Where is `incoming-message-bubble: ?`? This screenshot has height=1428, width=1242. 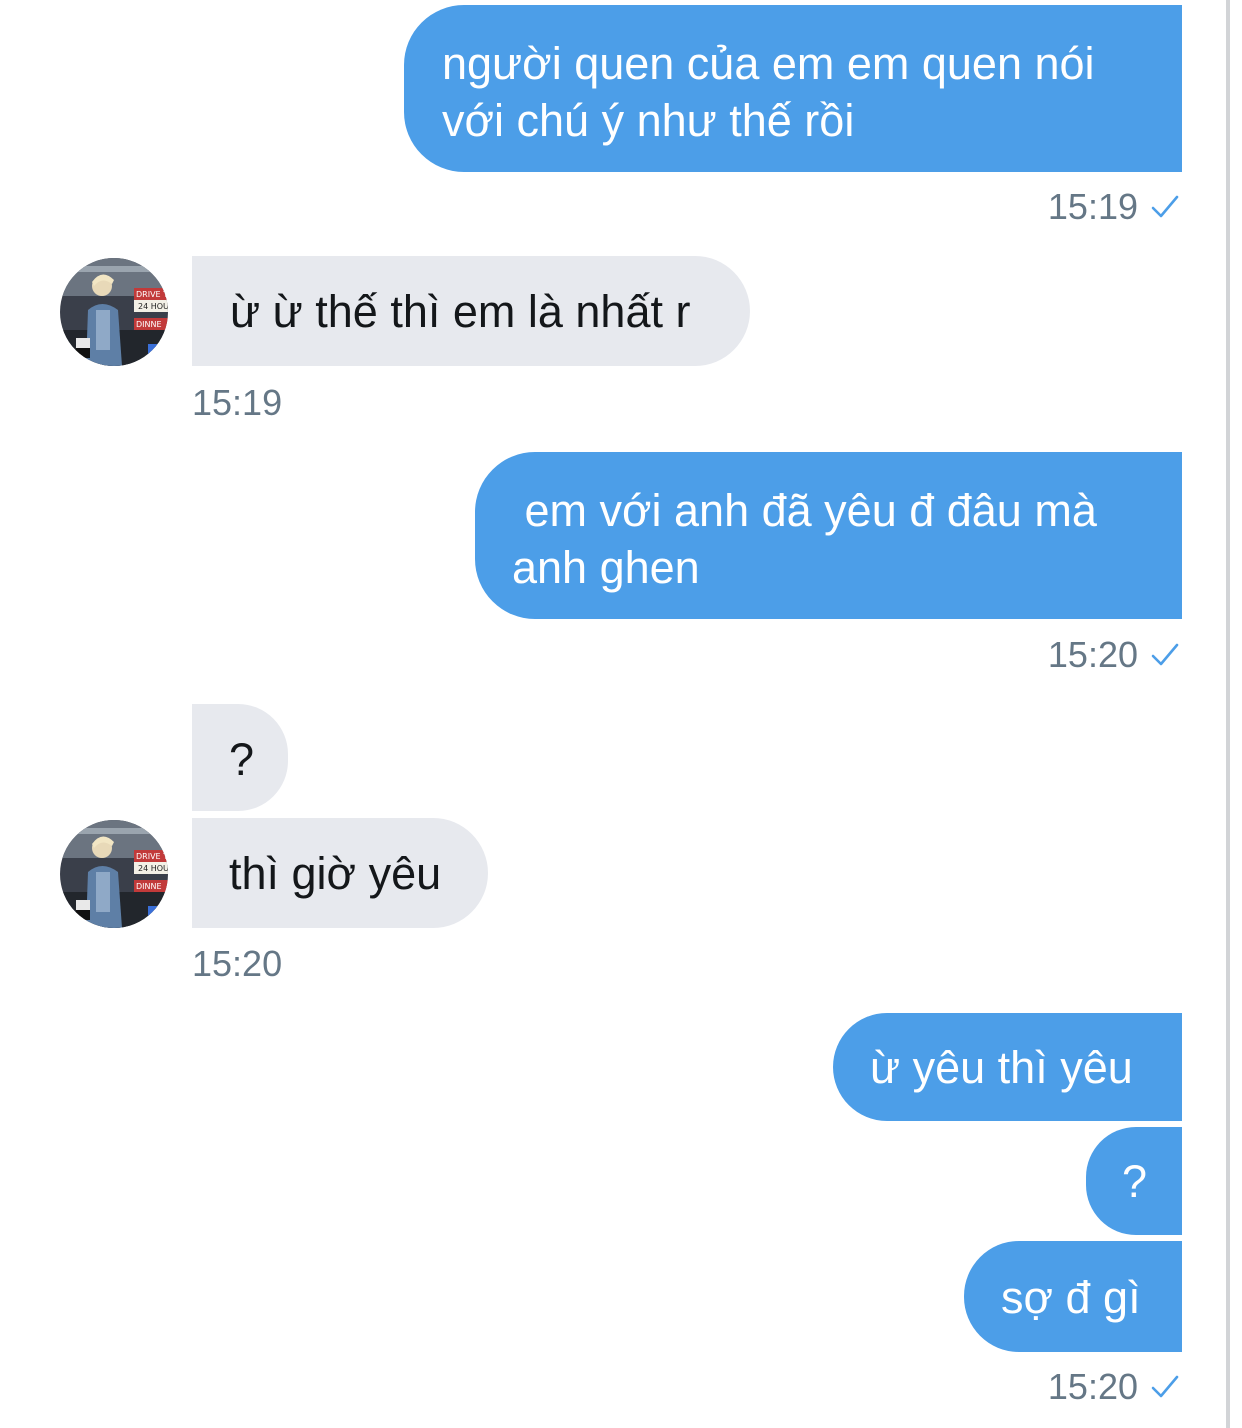
incoming-message-bubble: ? is located at coordinates (240, 757).